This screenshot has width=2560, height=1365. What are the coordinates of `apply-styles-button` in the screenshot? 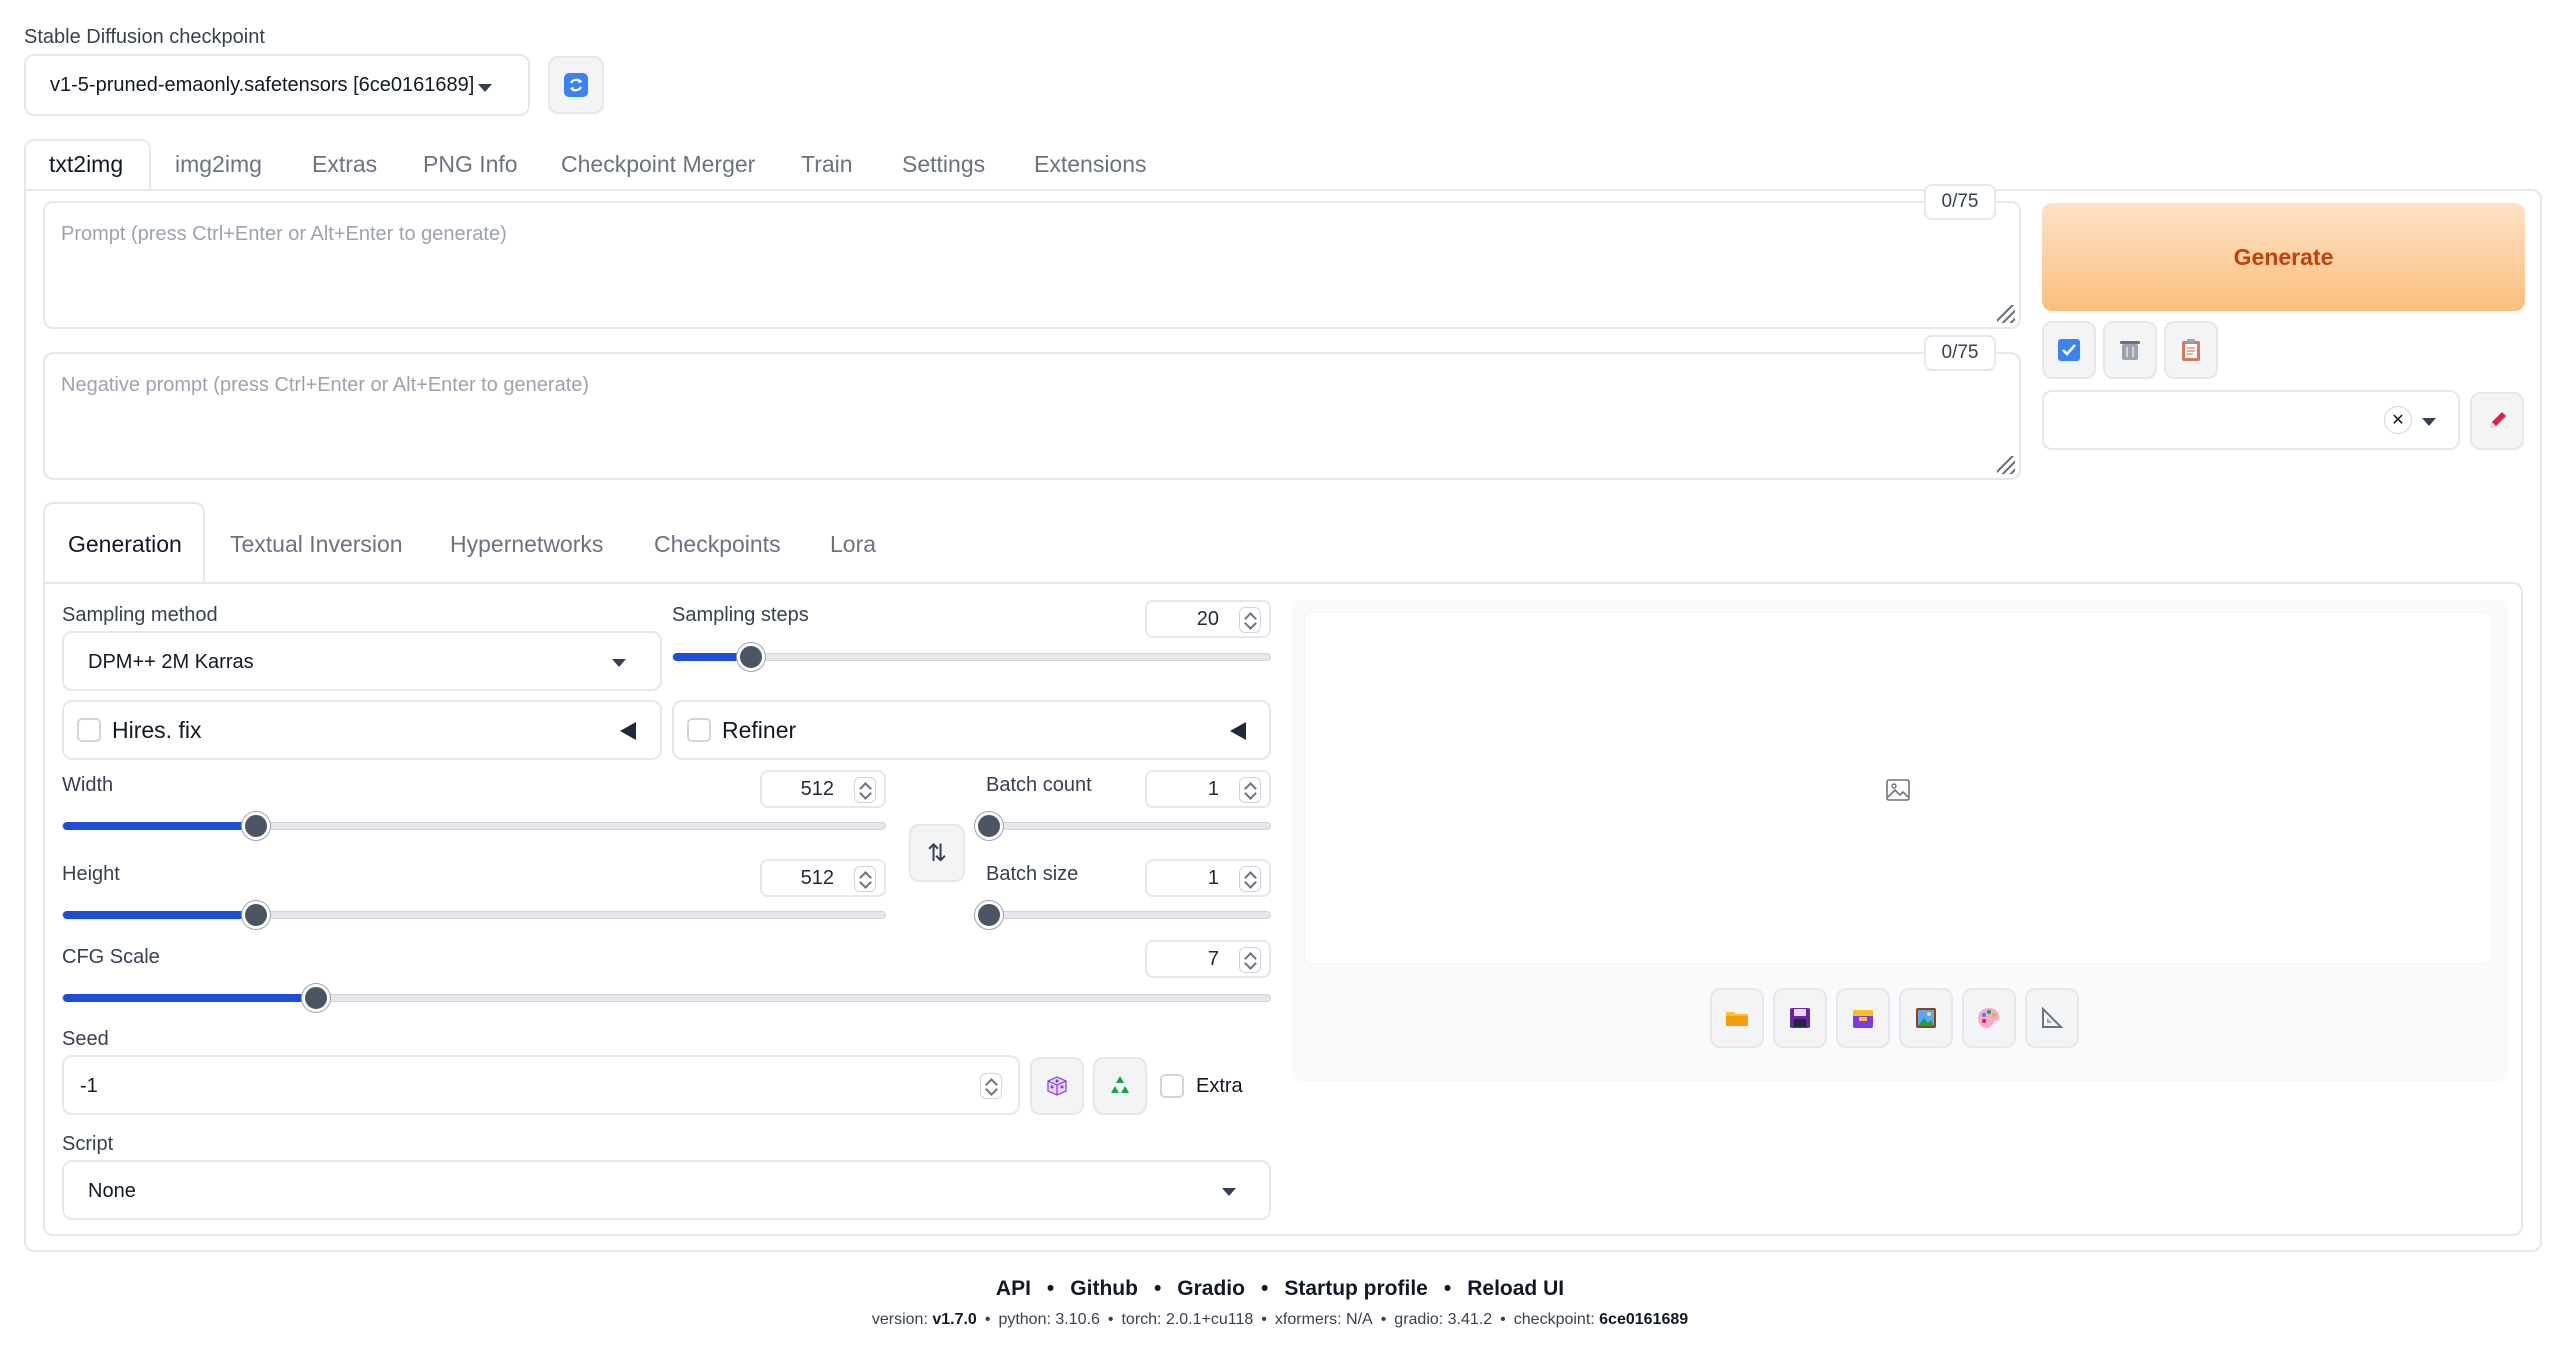 It's located at (2069, 350).